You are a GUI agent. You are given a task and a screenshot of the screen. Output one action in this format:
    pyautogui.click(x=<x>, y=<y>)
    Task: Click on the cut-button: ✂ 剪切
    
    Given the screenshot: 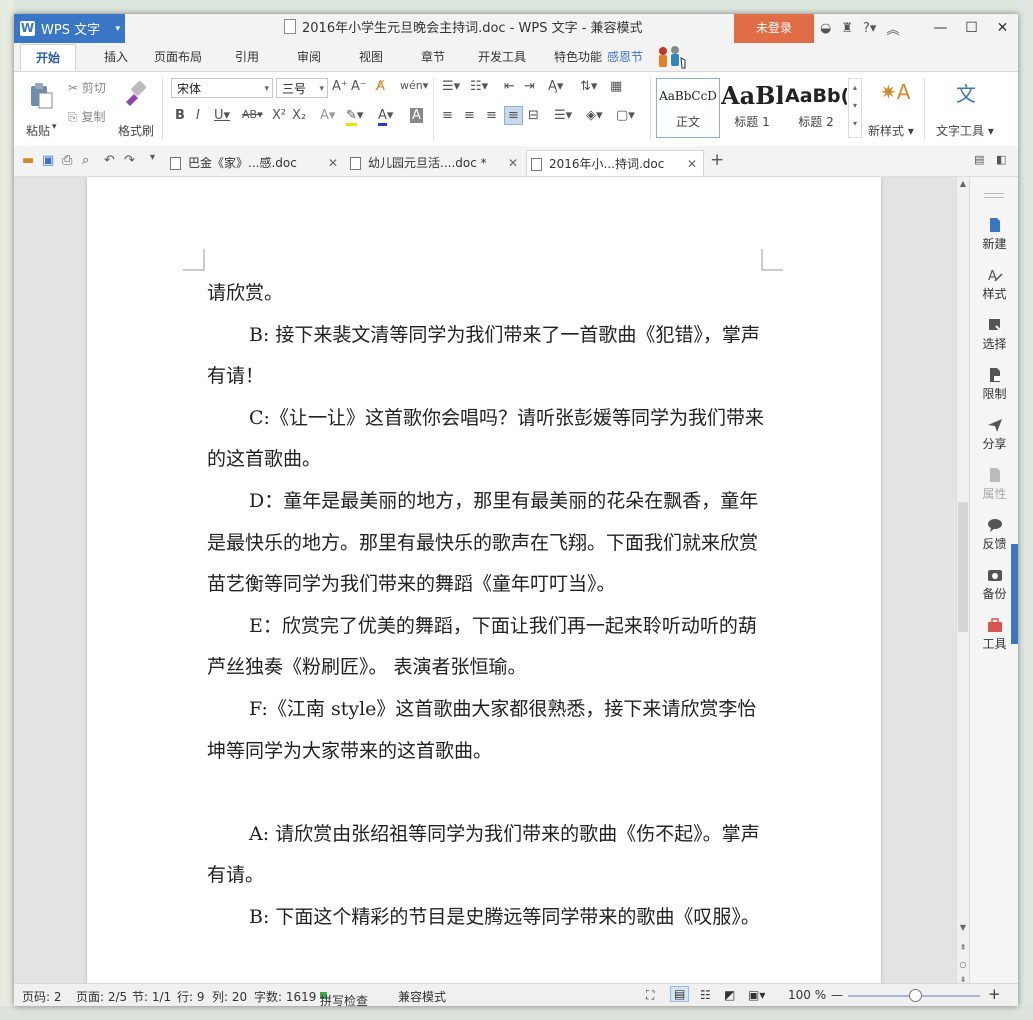 What is the action you would take?
    pyautogui.click(x=87, y=87)
    